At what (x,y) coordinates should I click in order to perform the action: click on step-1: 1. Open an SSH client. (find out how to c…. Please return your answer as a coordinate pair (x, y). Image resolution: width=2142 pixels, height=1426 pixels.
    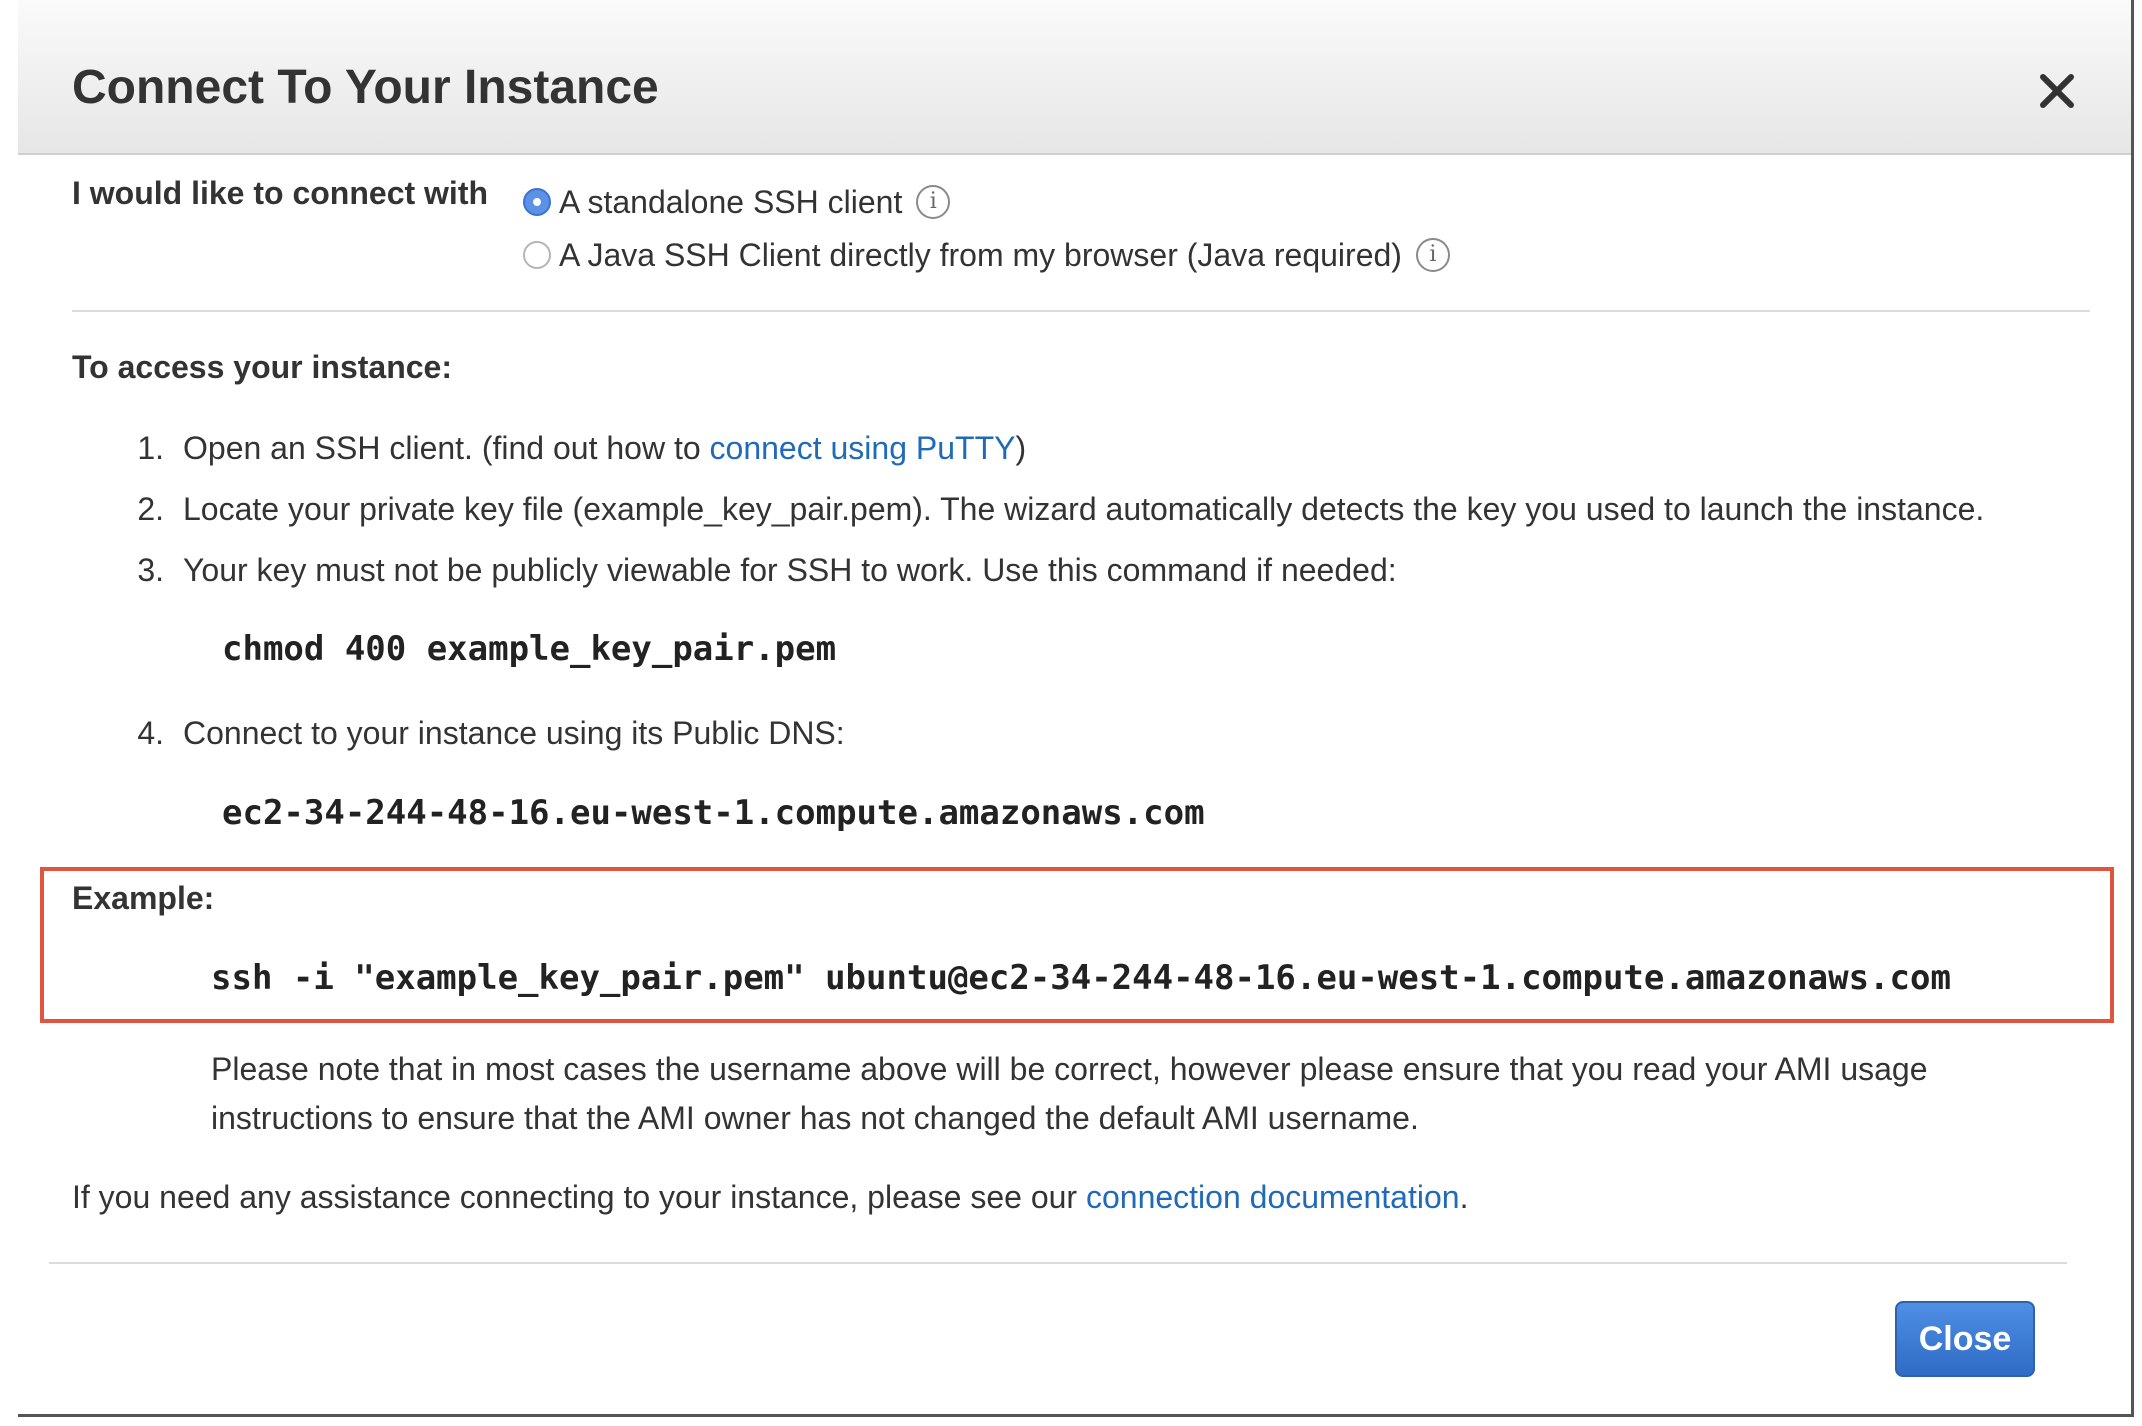
    Looking at the image, I should click on (572, 448).